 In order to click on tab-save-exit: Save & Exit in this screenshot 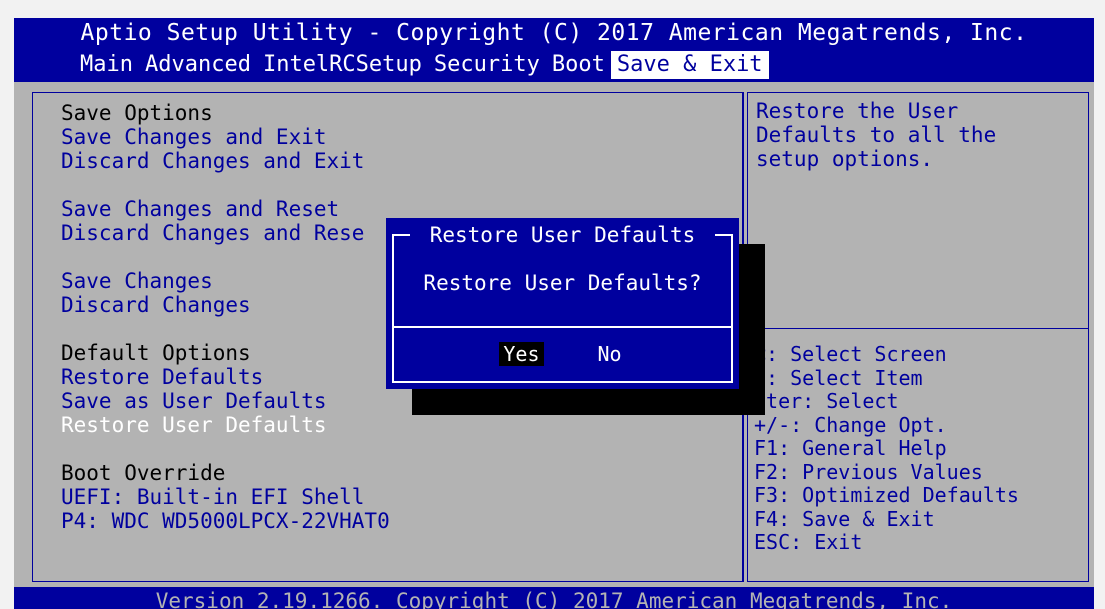, I will do `click(689, 65)`.